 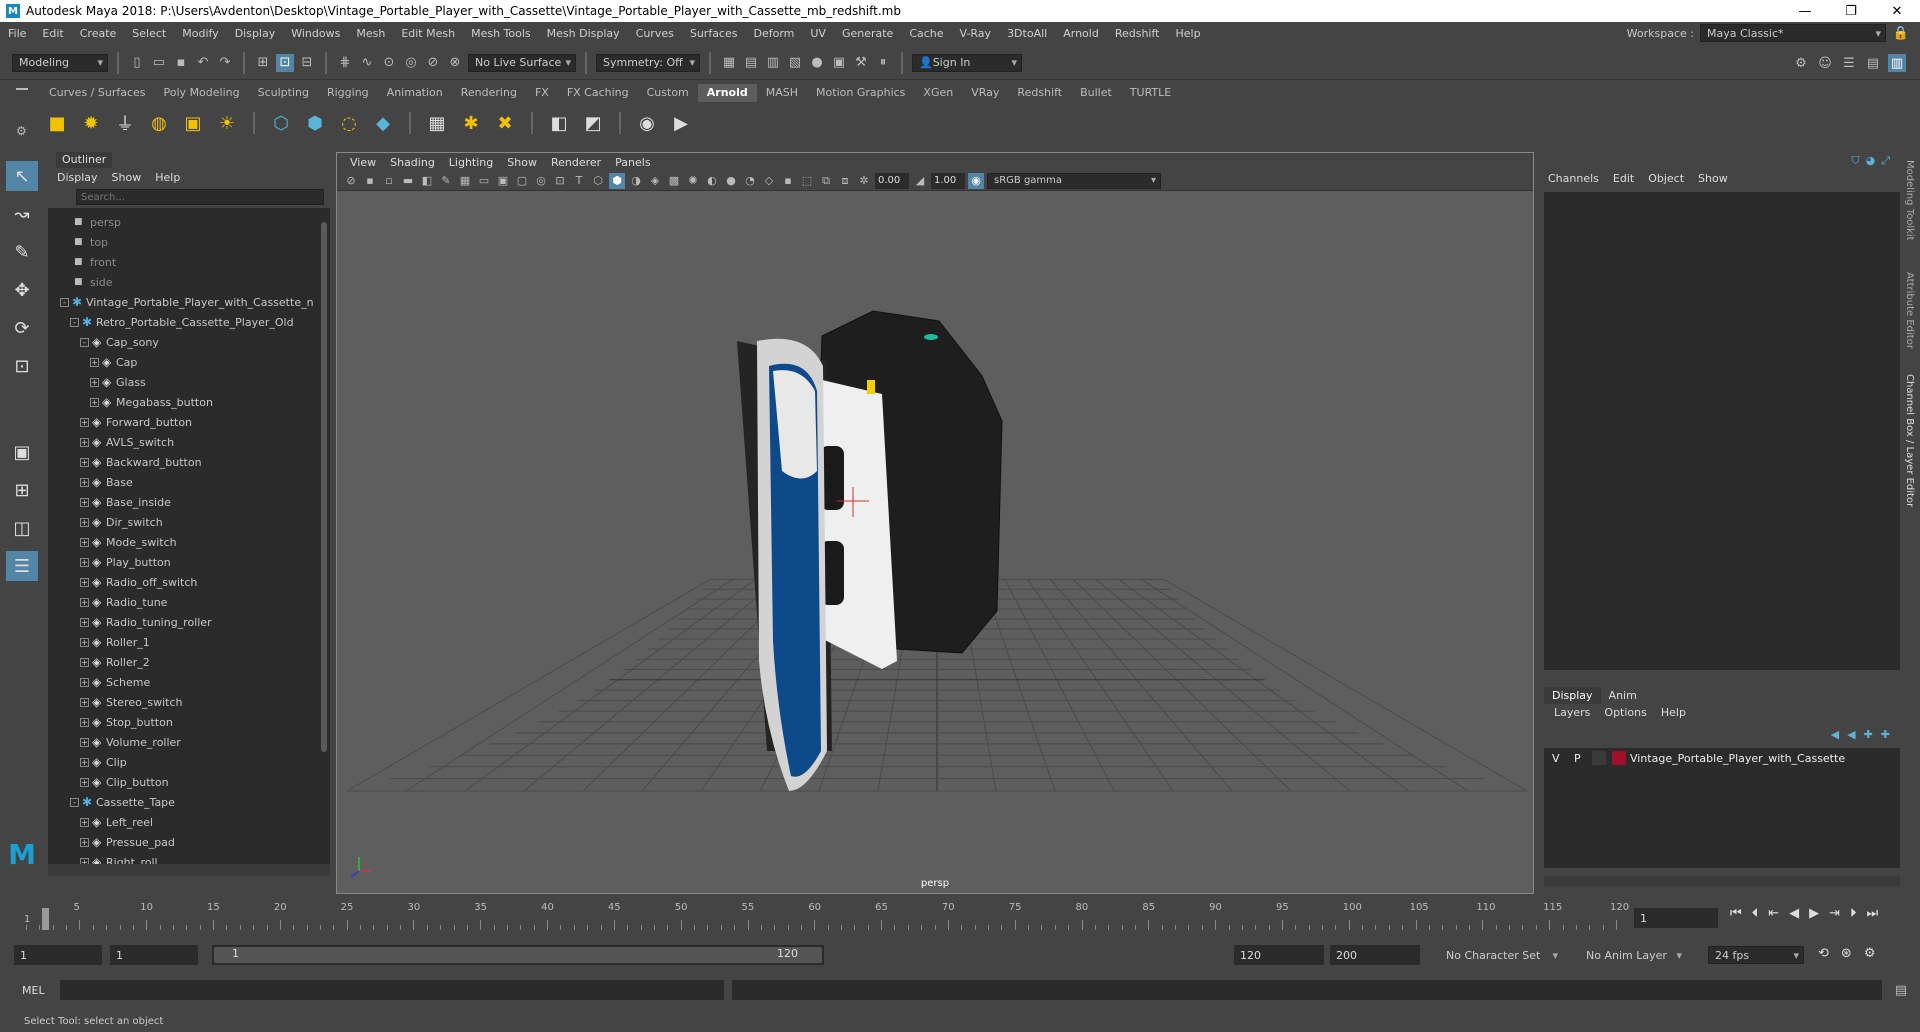 What do you see at coordinates (1901, 33) in the screenshot?
I see `lock-icon: 🔒` at bounding box center [1901, 33].